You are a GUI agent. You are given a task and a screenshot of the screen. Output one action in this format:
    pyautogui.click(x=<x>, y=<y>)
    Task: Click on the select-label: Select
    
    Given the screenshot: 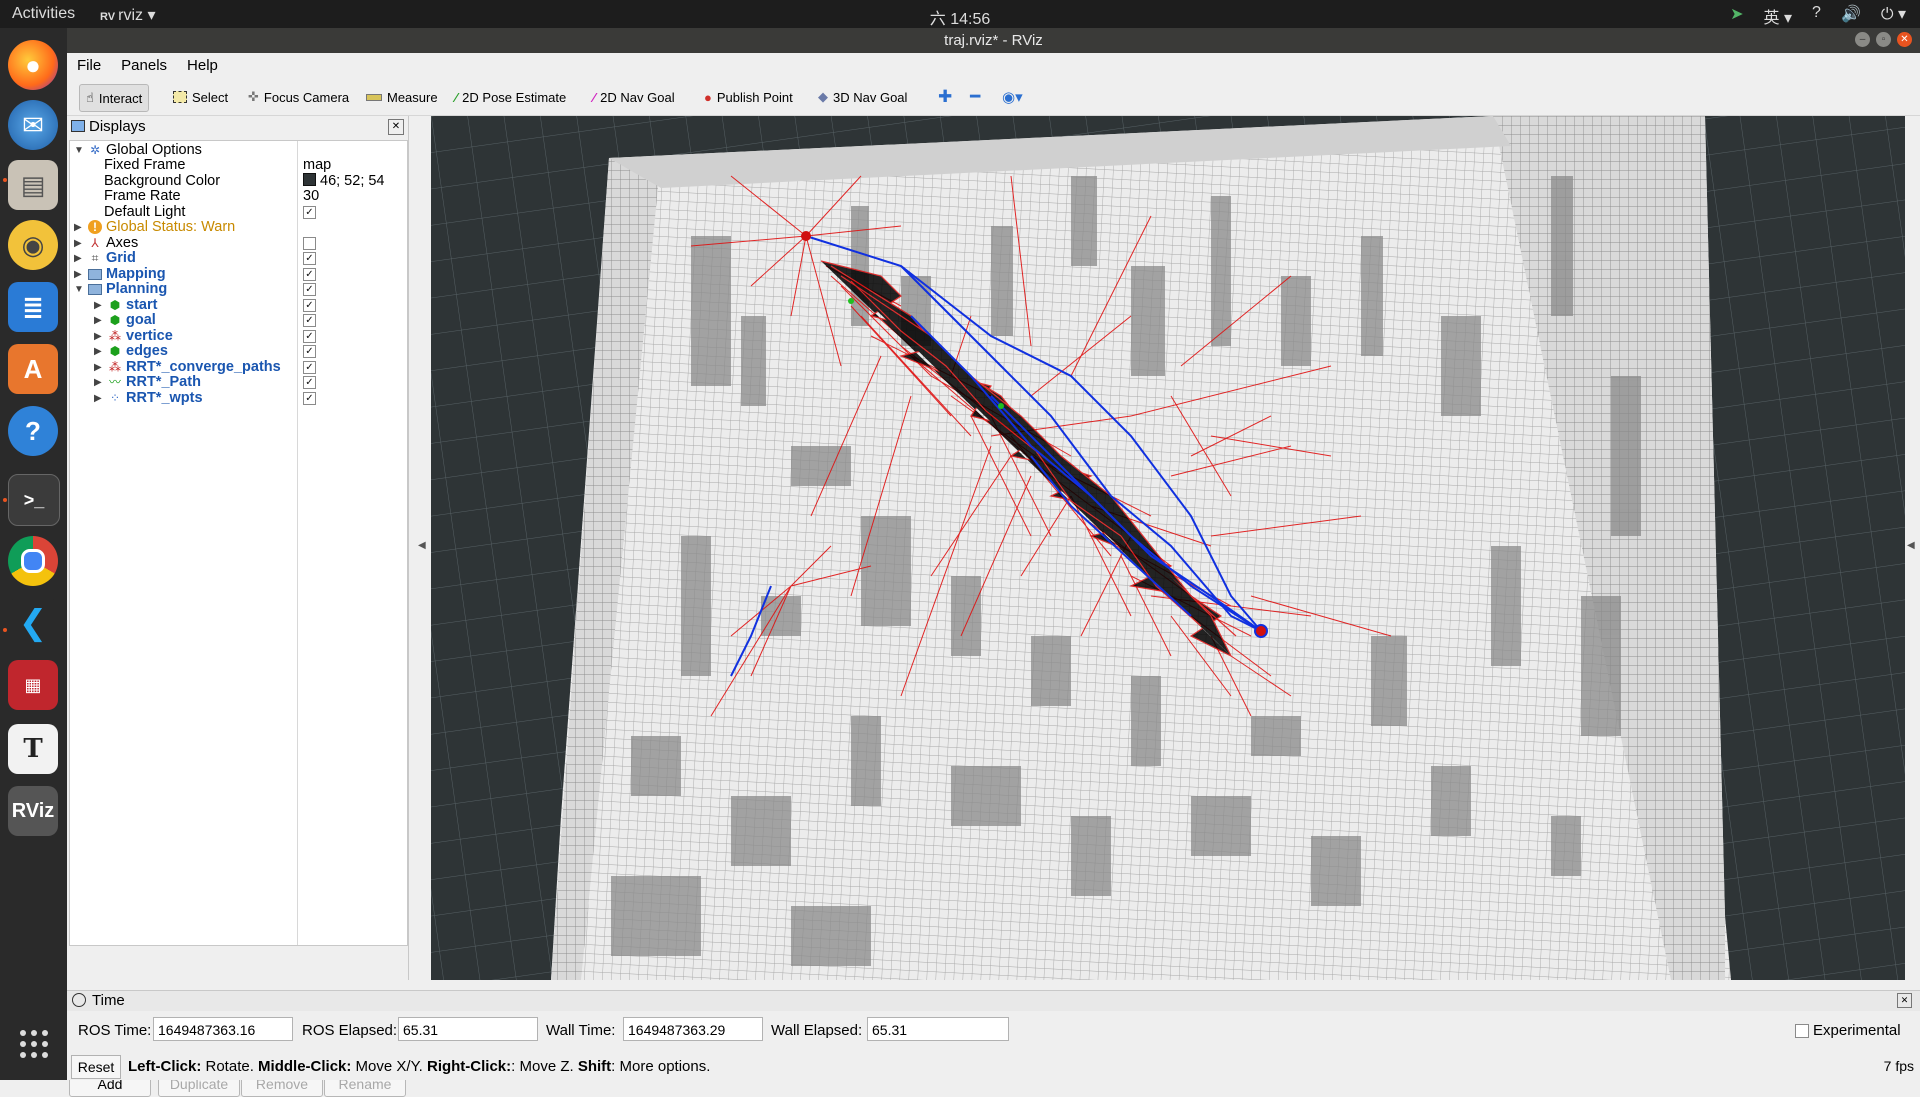 What is the action you would take?
    pyautogui.click(x=210, y=97)
    